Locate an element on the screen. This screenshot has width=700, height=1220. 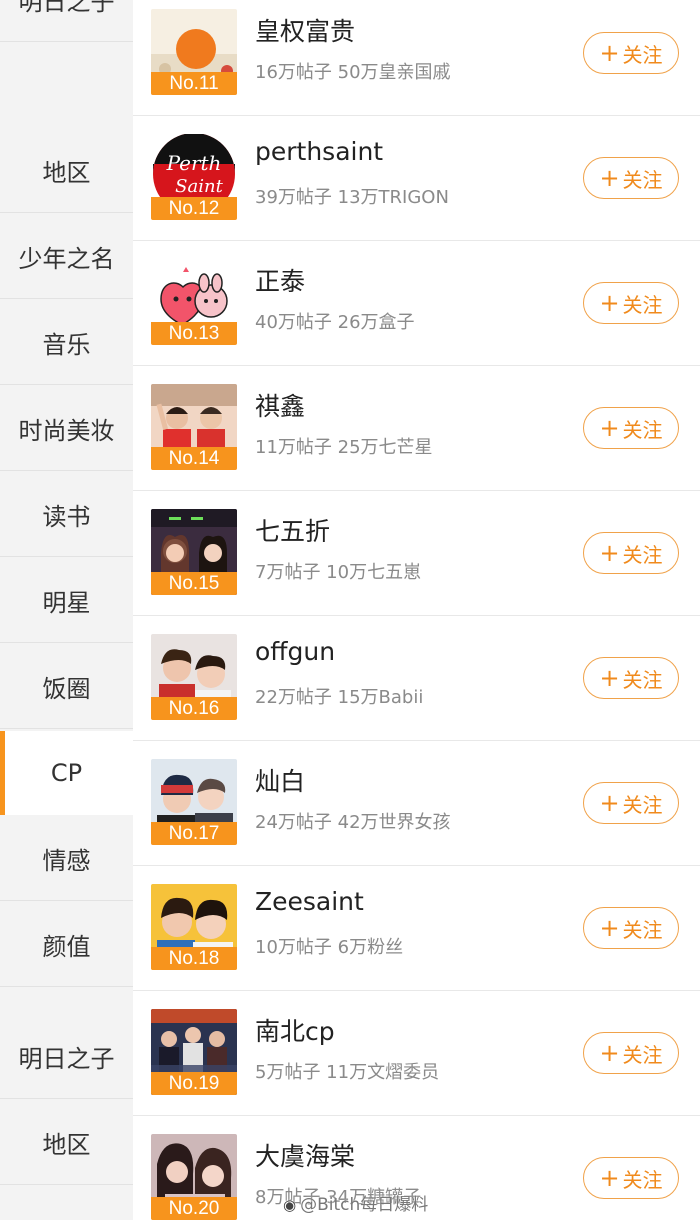
topic-stats: 11万帖子 25万七芒星 is located at coordinates (344, 447).